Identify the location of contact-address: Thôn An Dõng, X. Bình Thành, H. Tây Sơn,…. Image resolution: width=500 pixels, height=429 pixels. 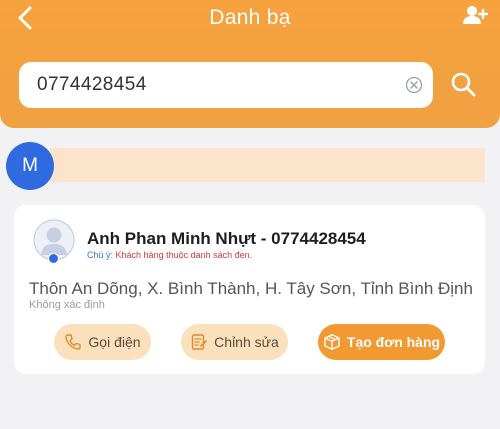
(251, 288).